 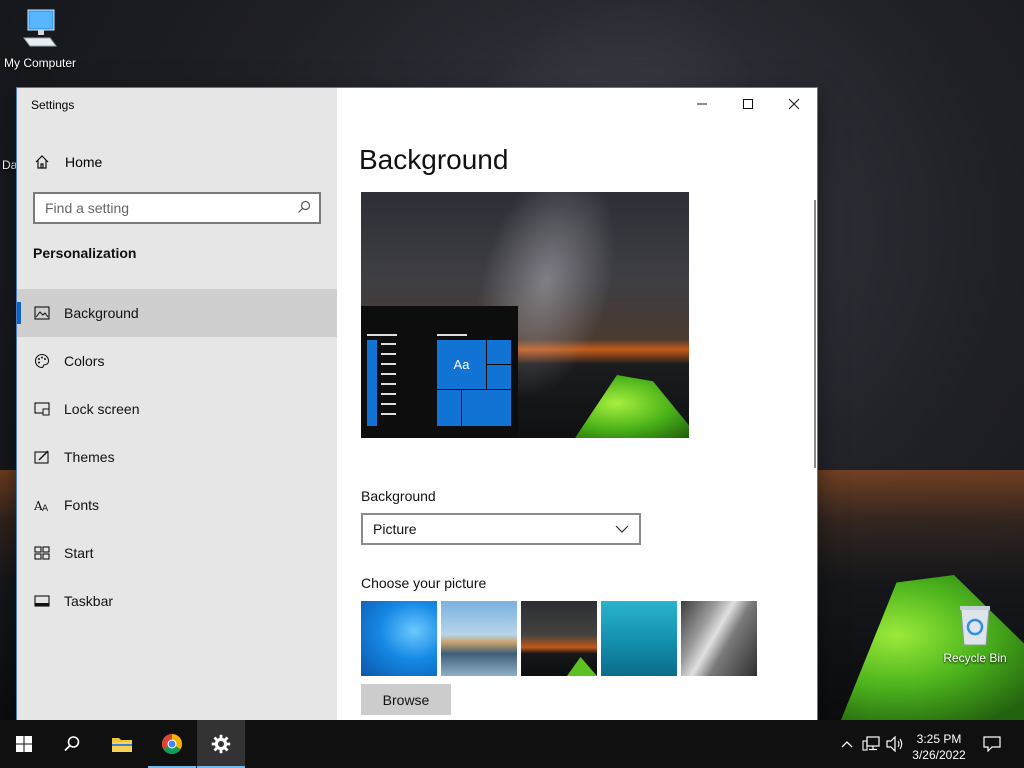 I want to click on sidebar-item-colors: Colors, so click(x=177, y=361).